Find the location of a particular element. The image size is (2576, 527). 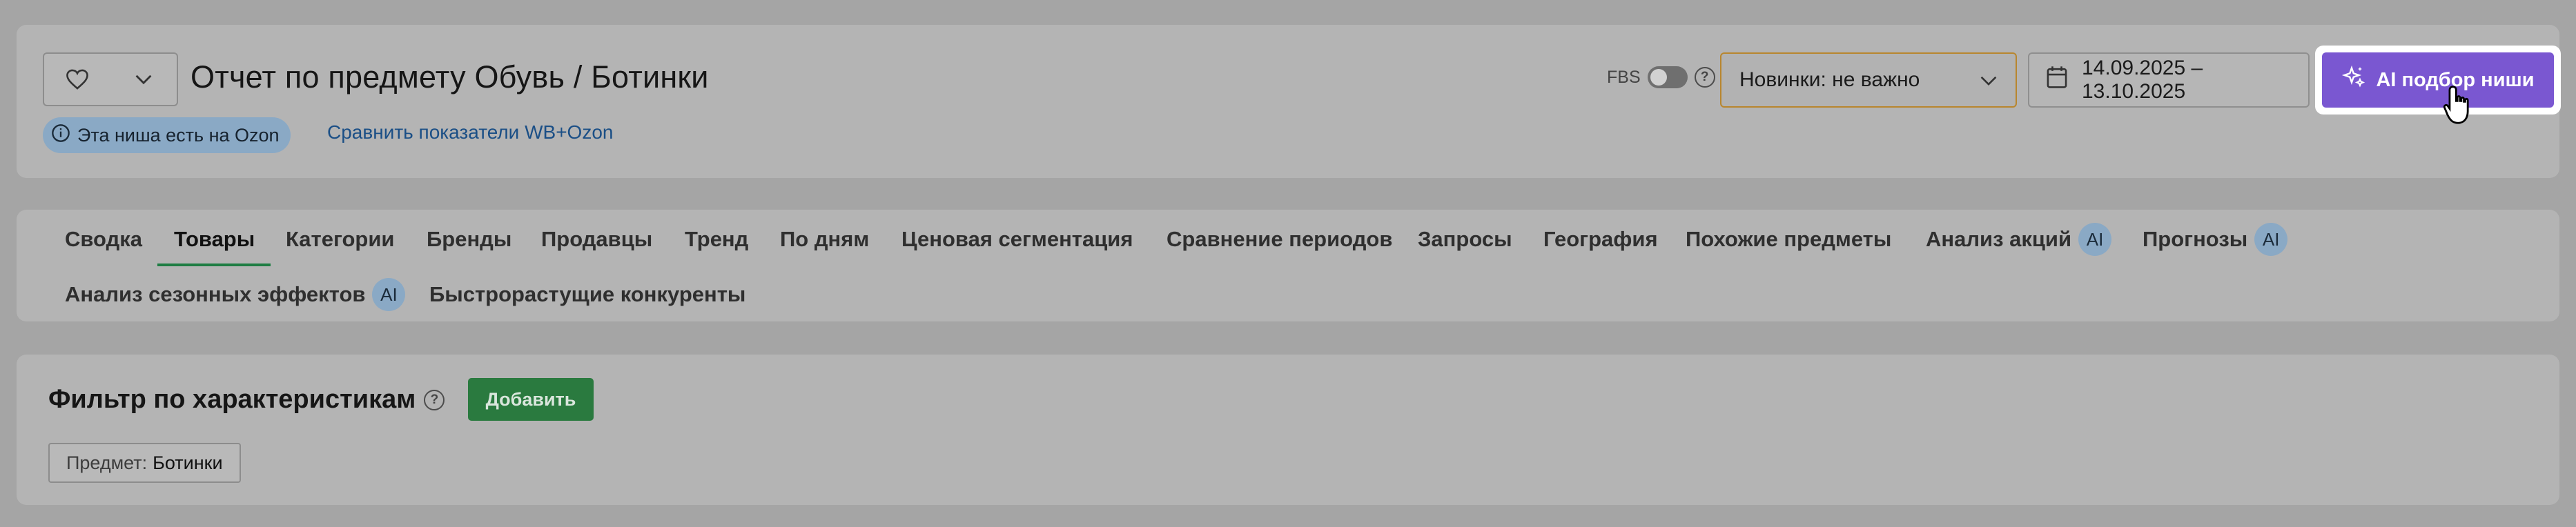

active-tab-underline is located at coordinates (214, 265).